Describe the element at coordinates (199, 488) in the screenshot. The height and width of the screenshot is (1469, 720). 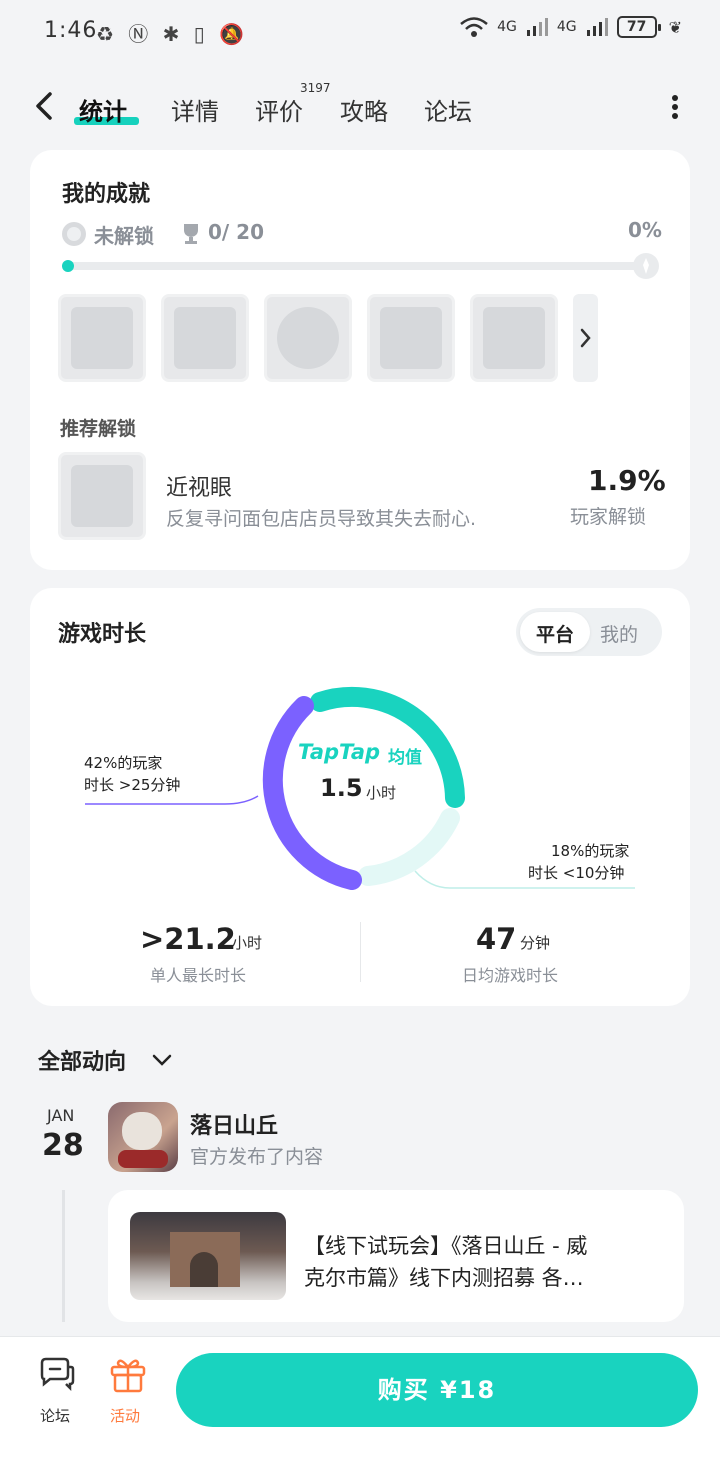
I see `recommend-name: 近视眼` at that location.